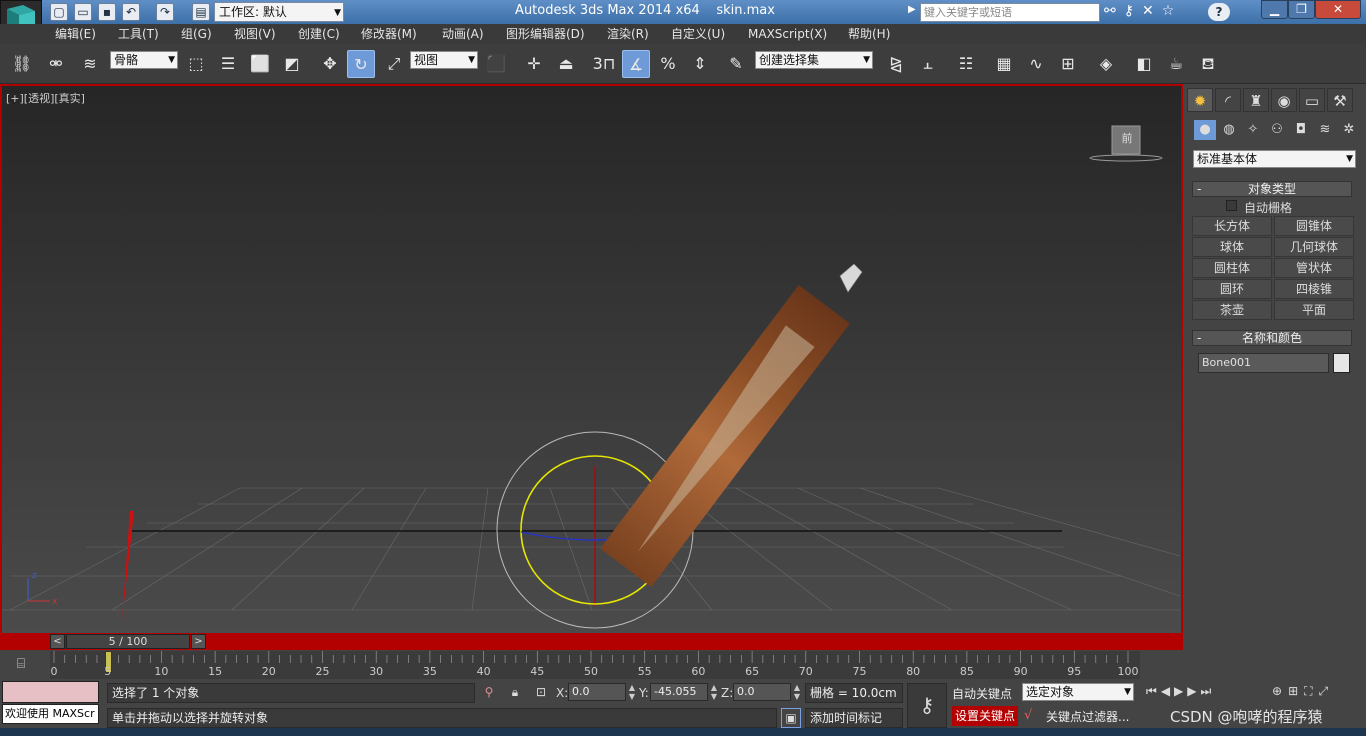 The image size is (1366, 736). Describe the element at coordinates (545, 34) in the screenshot. I see `menu-graph-editors: 图形编辑器(D)` at that location.